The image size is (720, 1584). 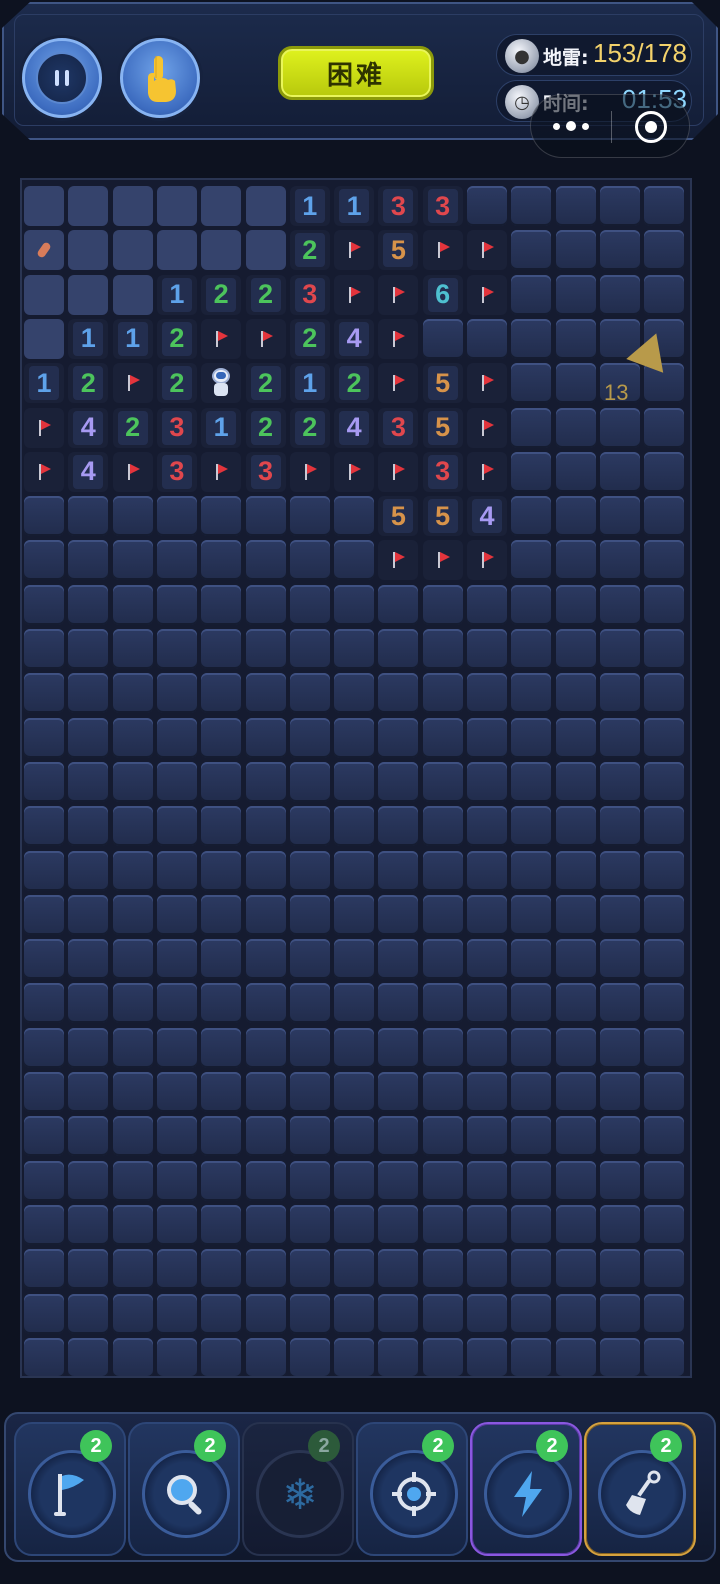 I want to click on lightning-tool-button: 2, so click(x=526, y=1489).